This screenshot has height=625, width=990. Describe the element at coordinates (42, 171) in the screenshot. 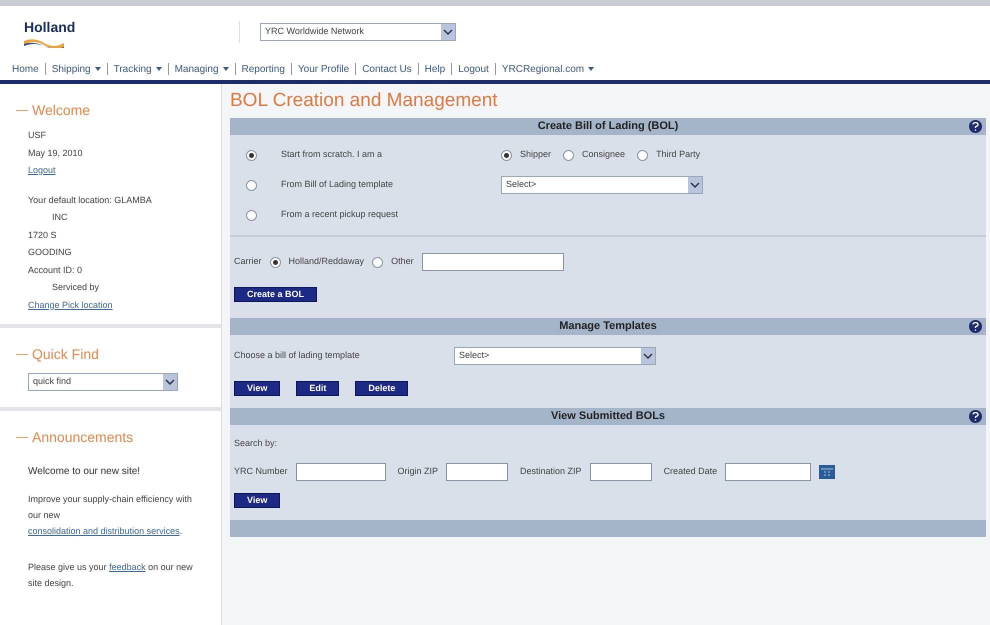

I see `sidebar-link: Logout` at that location.